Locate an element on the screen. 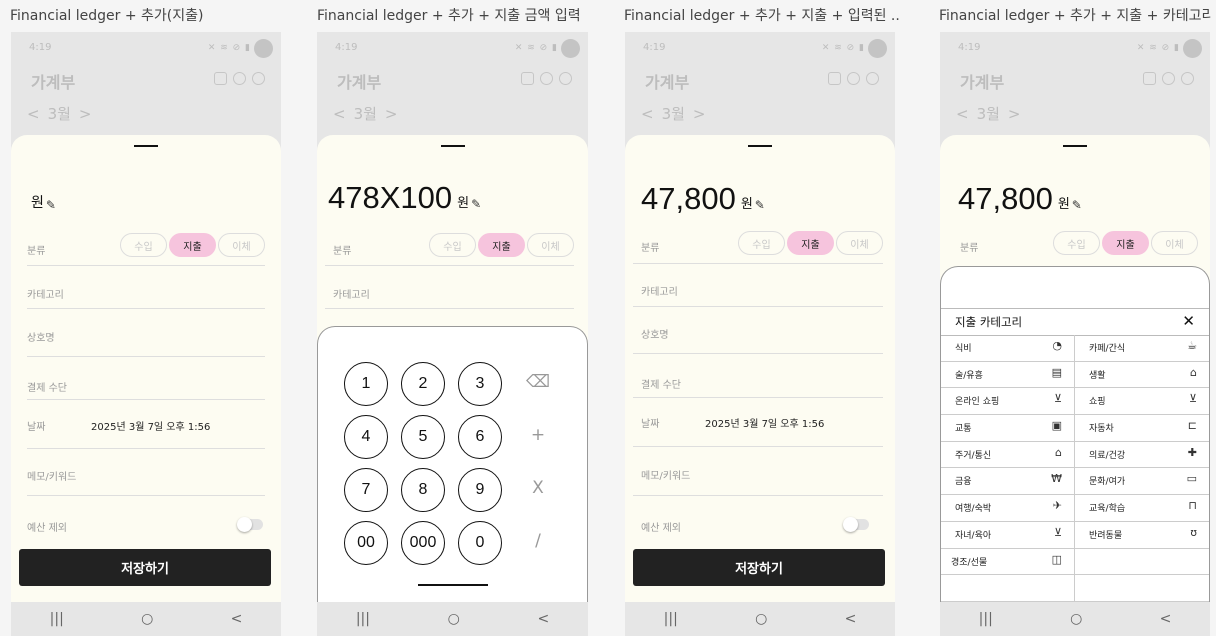  multiply-icon: X is located at coordinates (538, 488).